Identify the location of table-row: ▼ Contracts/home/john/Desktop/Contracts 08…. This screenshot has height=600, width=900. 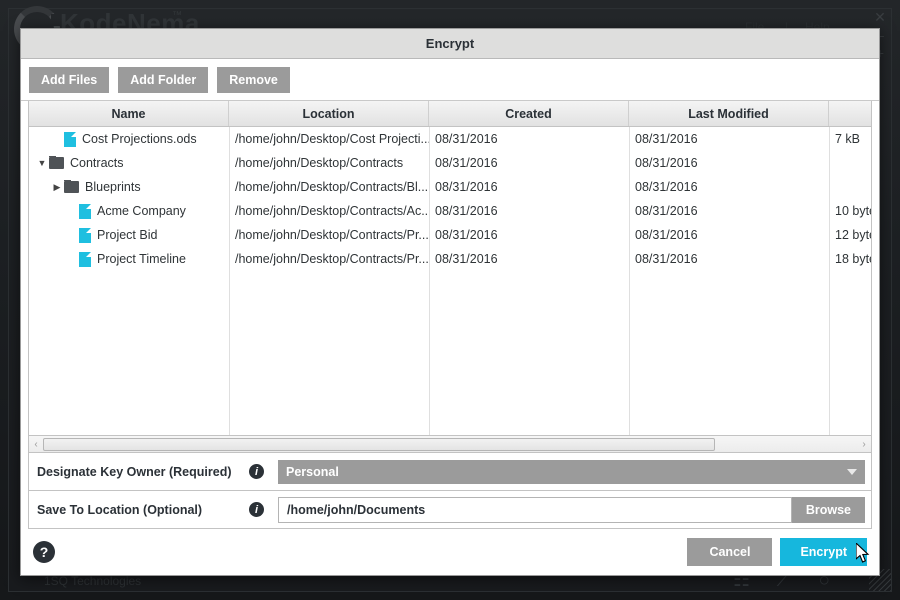
(450, 163).